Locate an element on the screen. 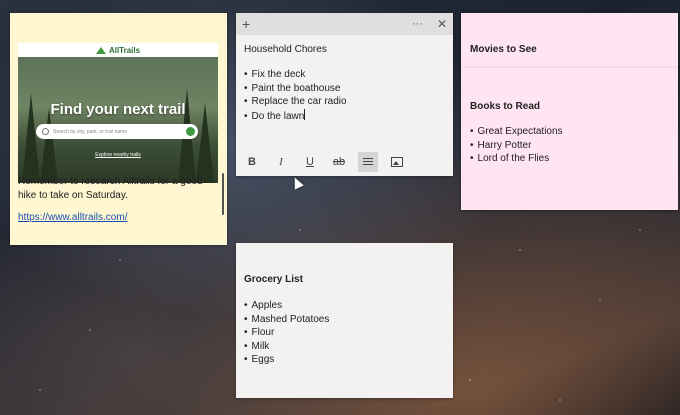  list-item-active: Do the lawn is located at coordinates (344, 116).